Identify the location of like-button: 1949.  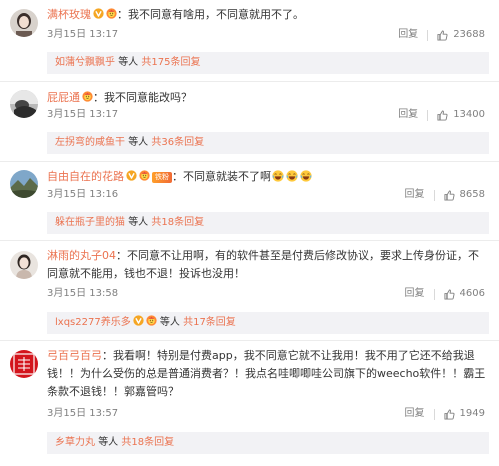
(464, 414).